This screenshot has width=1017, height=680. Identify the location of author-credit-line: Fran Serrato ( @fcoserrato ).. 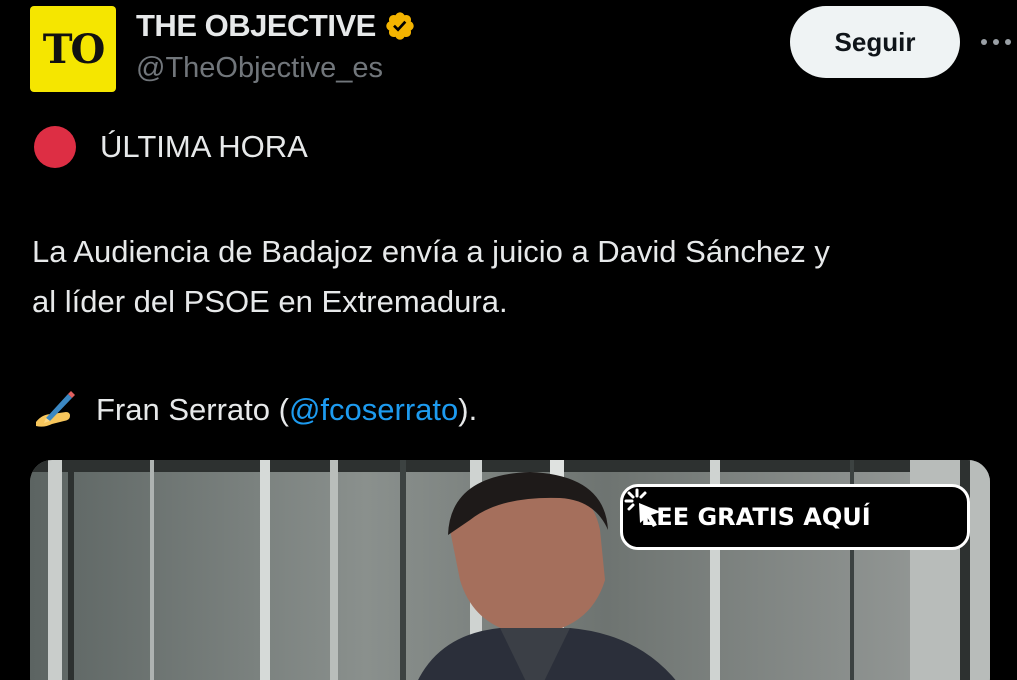
(254, 410).